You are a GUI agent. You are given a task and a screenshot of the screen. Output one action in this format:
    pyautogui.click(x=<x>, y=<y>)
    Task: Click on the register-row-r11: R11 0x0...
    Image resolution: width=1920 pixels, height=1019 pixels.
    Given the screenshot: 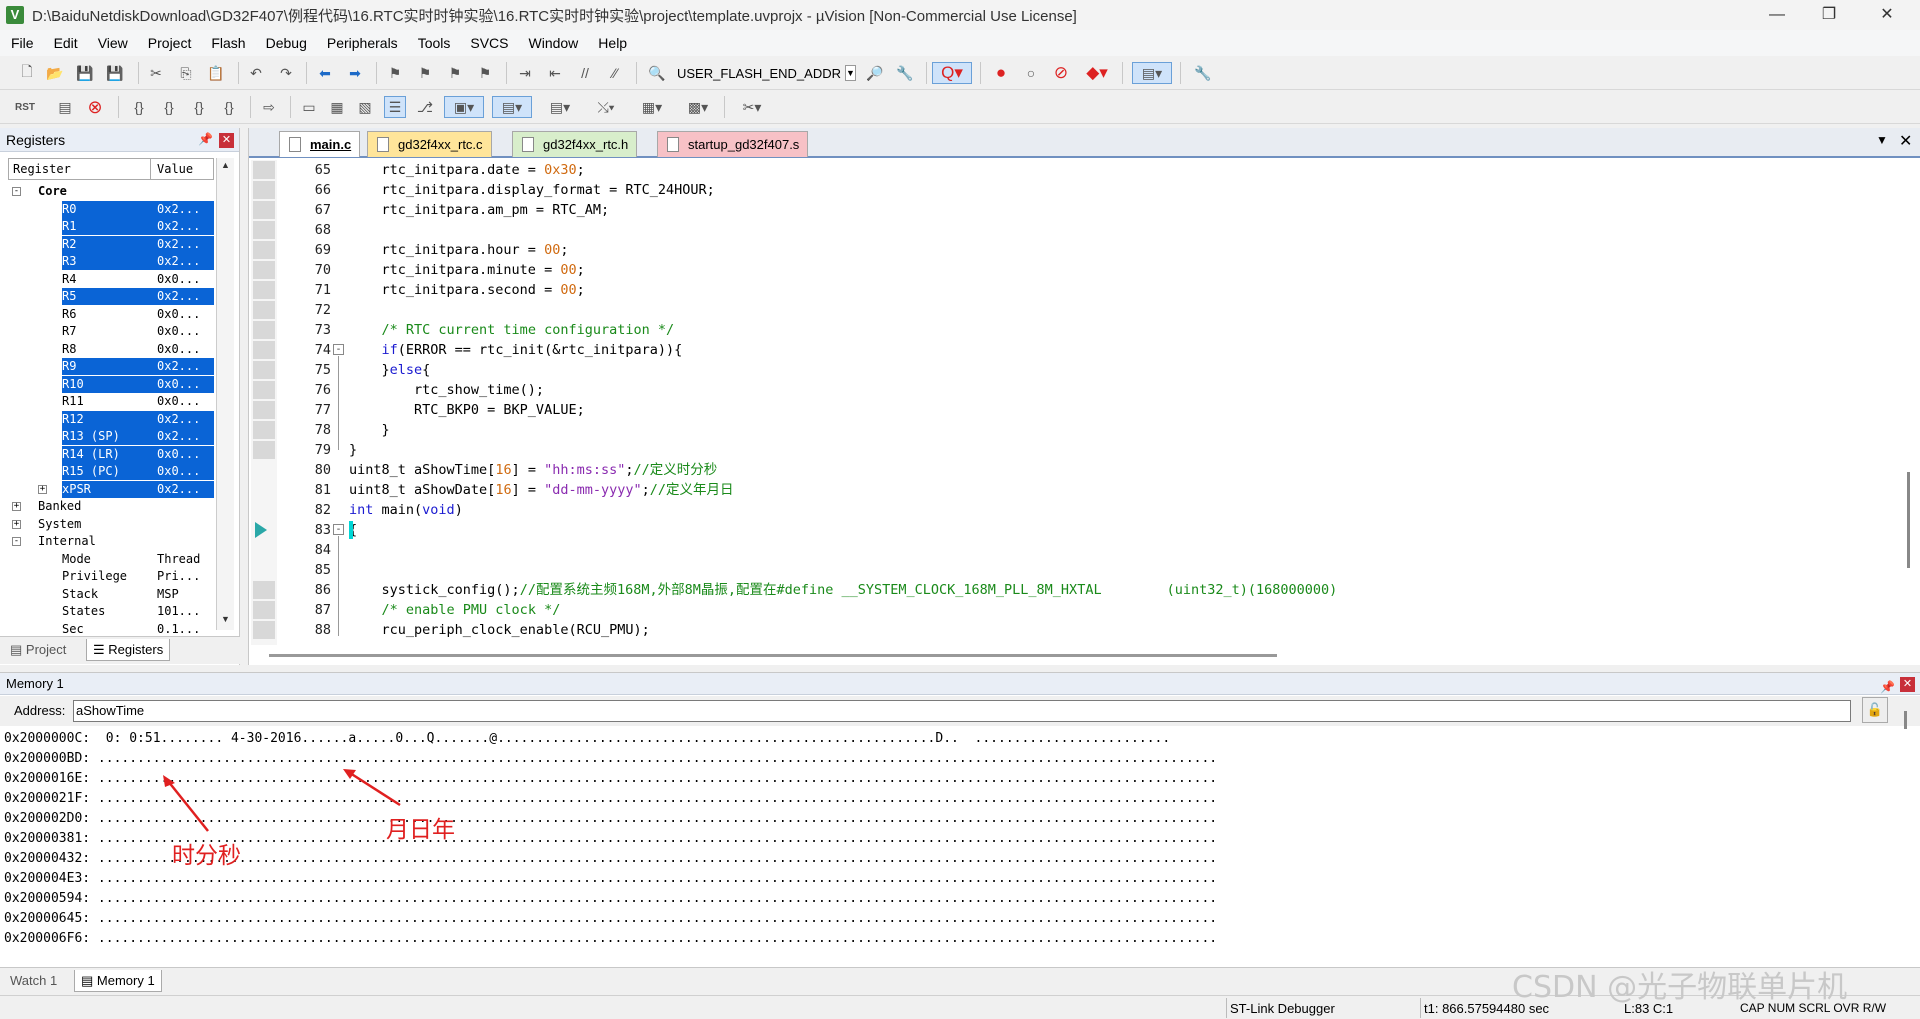 What is the action you would take?
    pyautogui.click(x=138, y=401)
    